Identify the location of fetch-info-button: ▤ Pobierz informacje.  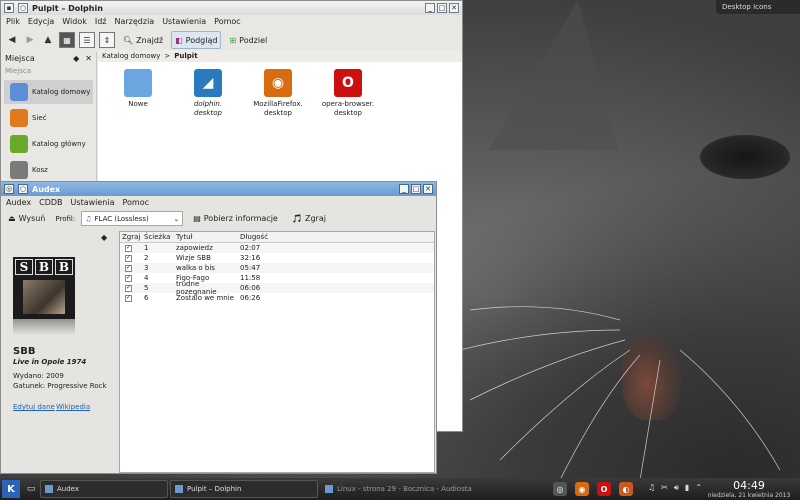
(235, 219).